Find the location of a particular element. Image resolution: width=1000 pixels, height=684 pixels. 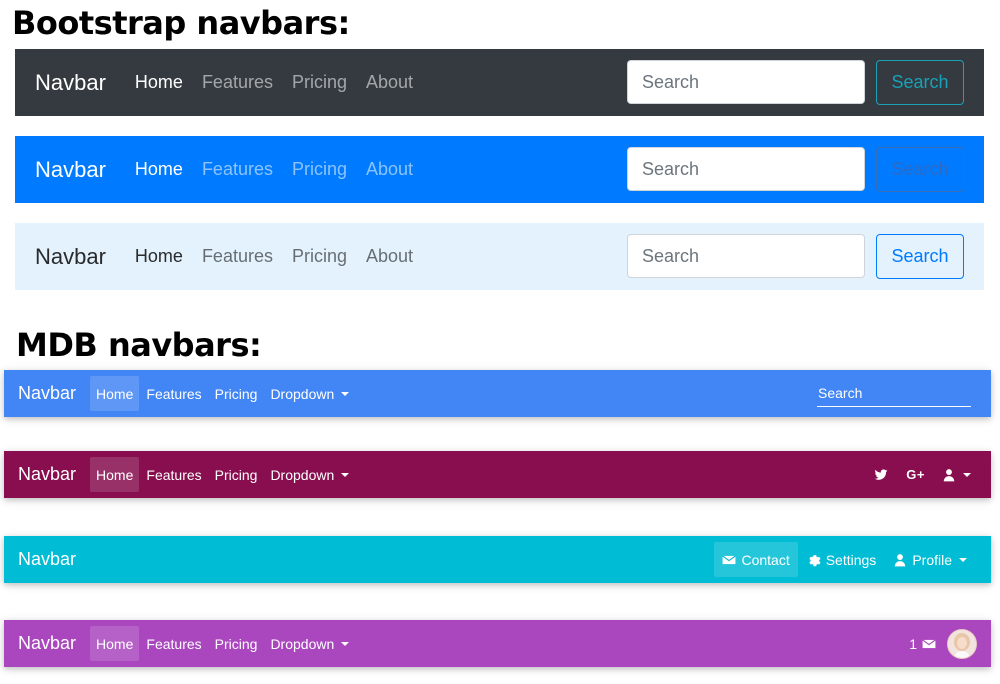

nav-link-profile: Profile is located at coordinates (930, 559).